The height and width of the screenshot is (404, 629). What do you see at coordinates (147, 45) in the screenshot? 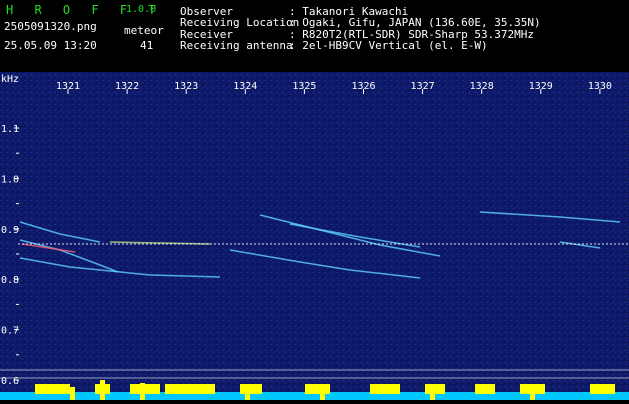
I see `meteor-count: 41` at bounding box center [147, 45].